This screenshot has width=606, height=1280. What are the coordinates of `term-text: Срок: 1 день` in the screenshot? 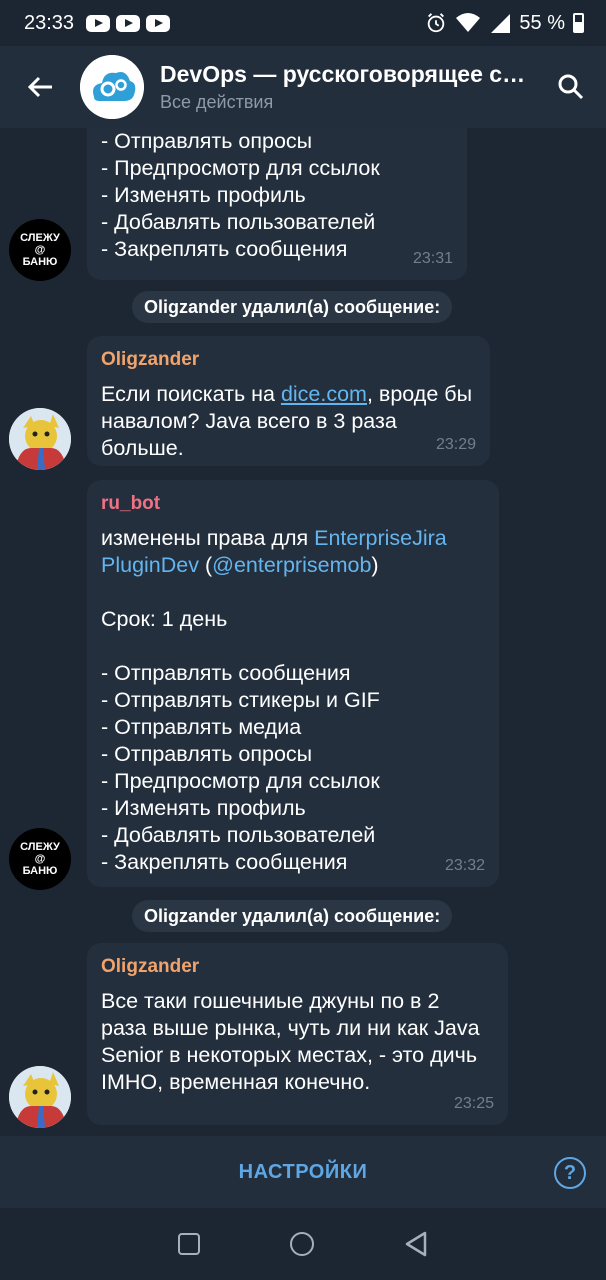 It's located at (164, 619).